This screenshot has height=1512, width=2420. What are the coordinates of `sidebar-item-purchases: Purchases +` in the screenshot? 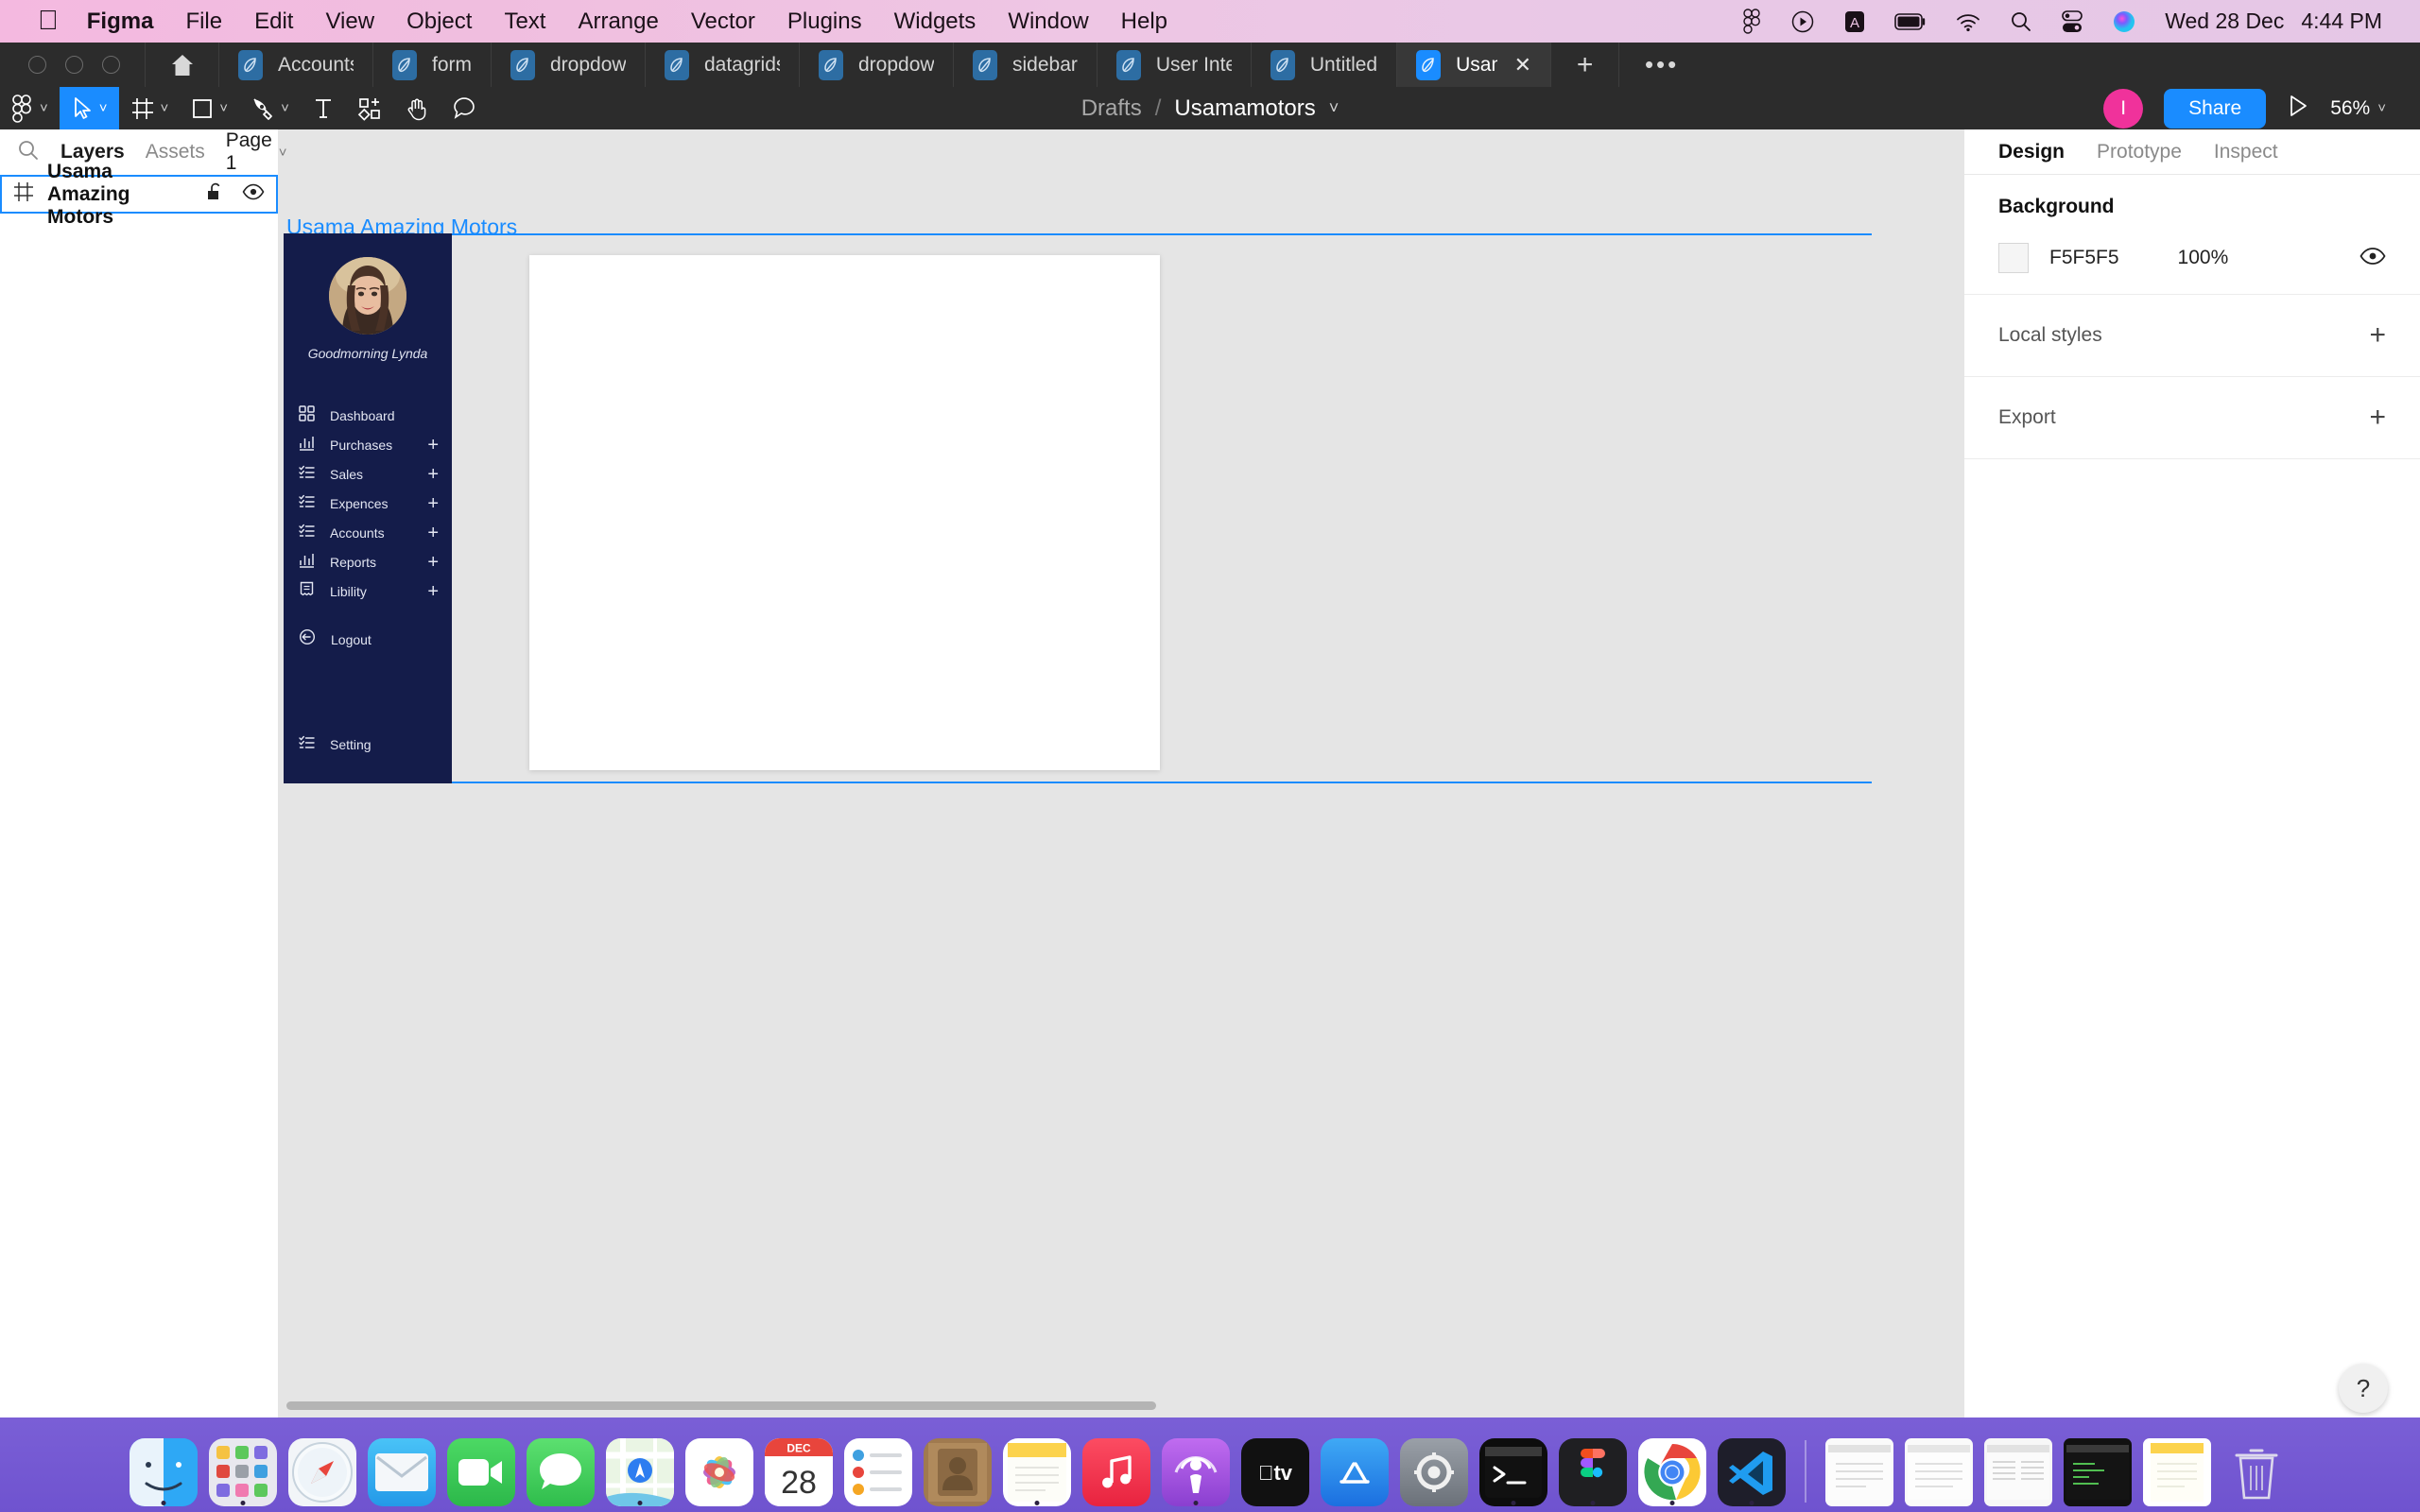 It's located at (368, 444).